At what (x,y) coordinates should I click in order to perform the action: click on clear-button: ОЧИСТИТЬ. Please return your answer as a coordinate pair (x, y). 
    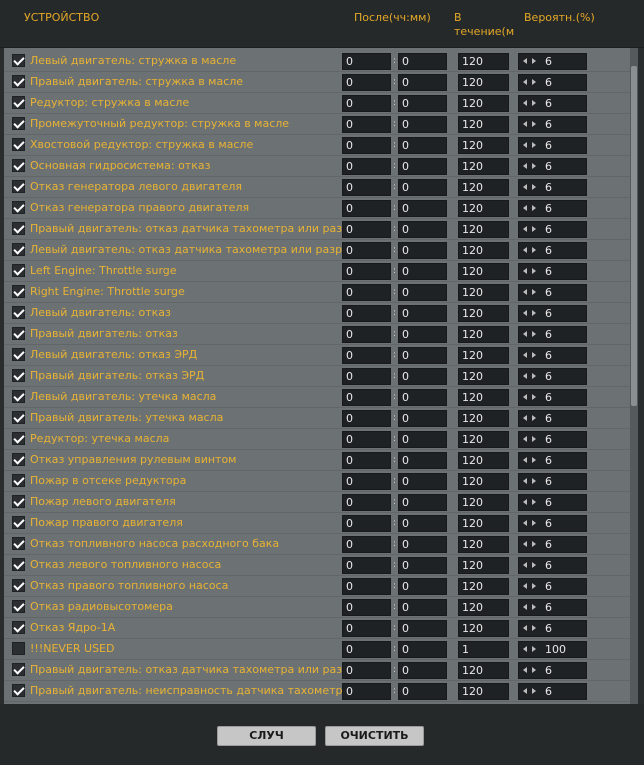
    Looking at the image, I should click on (374, 736).